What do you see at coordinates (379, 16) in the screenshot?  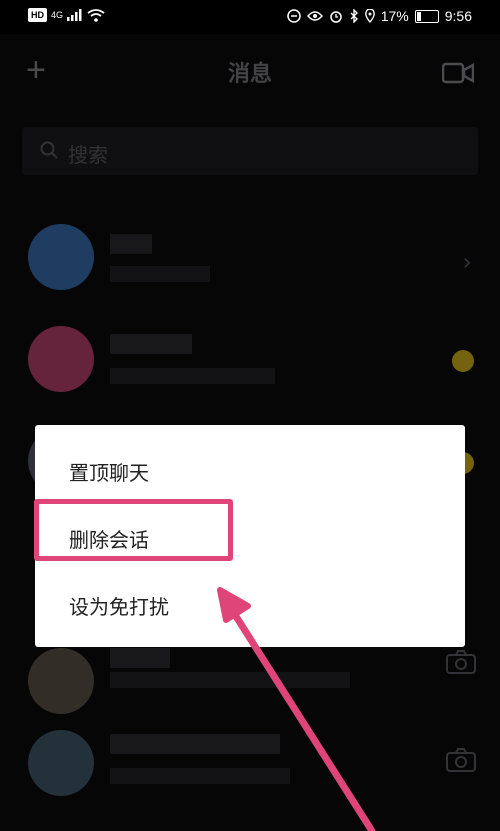 I see `status-right: 17% 9:56` at bounding box center [379, 16].